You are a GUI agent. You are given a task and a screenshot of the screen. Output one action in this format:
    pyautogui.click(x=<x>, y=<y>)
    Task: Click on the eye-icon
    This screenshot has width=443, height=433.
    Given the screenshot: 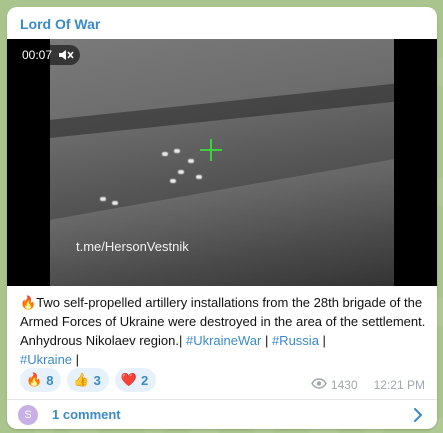 What is the action you would take?
    pyautogui.click(x=319, y=385)
    